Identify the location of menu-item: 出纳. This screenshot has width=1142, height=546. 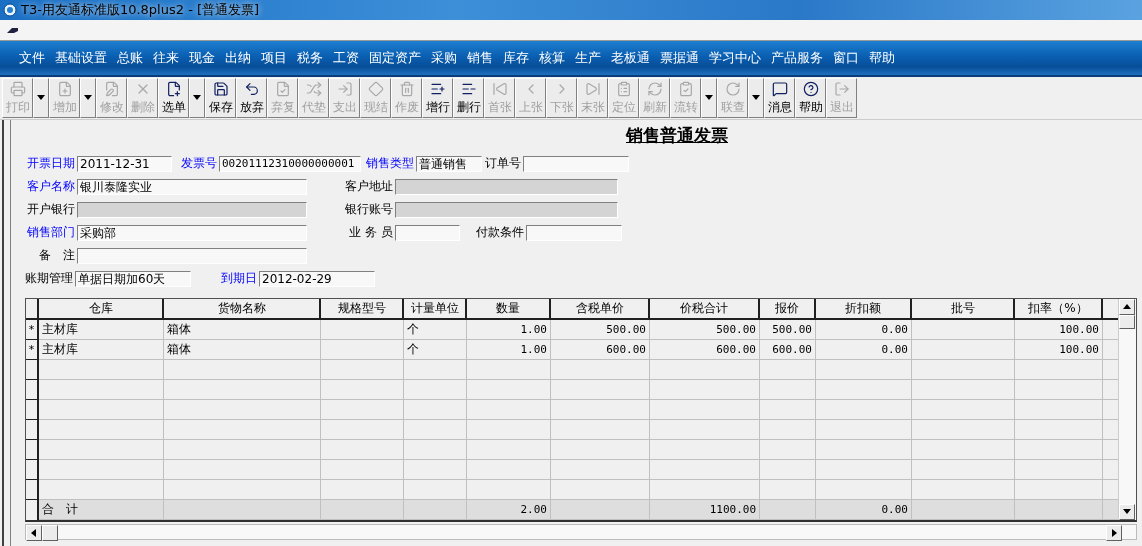
(238, 58).